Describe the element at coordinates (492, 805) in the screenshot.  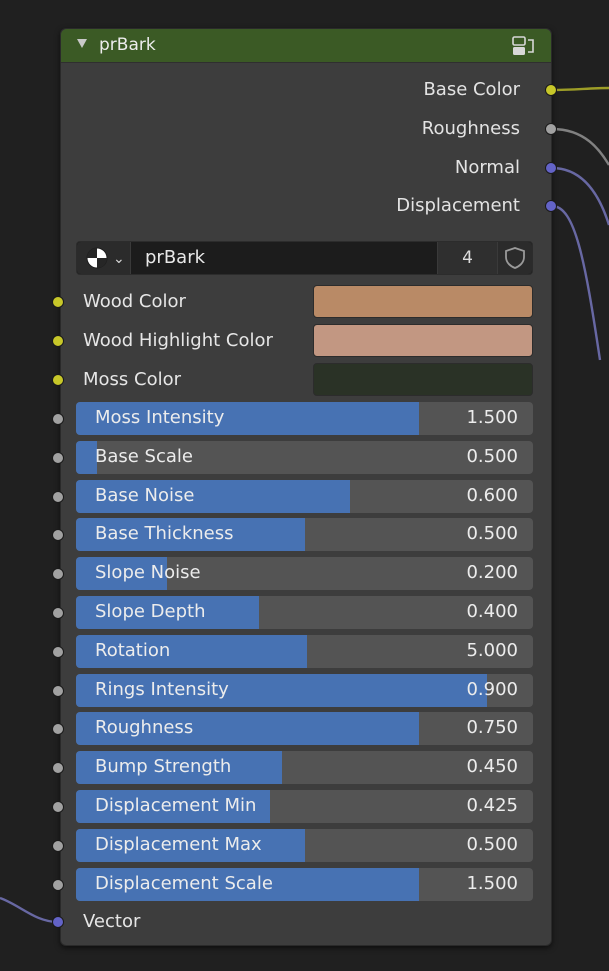
I see `slider-value: 0.425` at that location.